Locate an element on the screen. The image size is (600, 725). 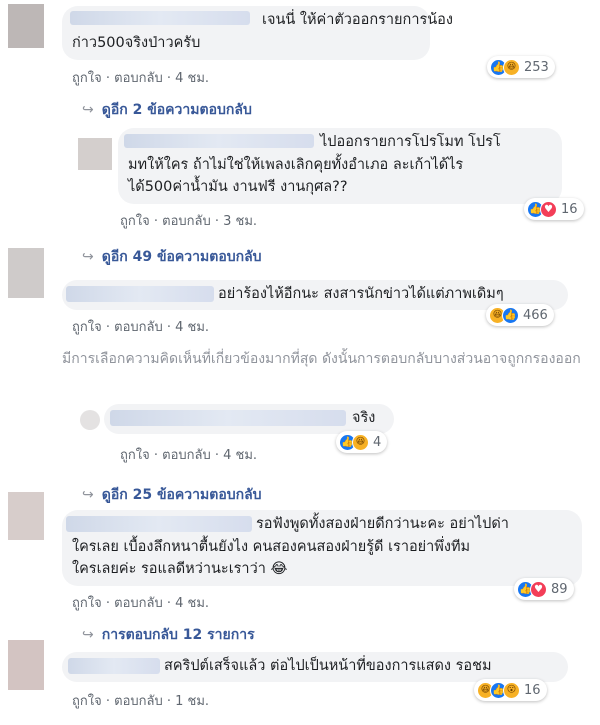
view-replies-label: ดูอีก 25 ข้อความตอบกลับ is located at coordinates (181, 495).